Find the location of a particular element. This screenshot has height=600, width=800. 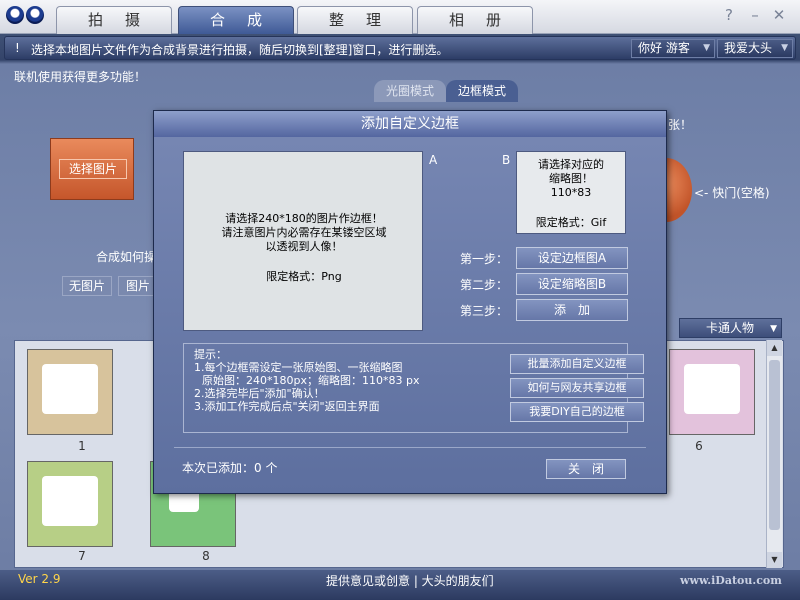

divider is located at coordinates (410, 447).